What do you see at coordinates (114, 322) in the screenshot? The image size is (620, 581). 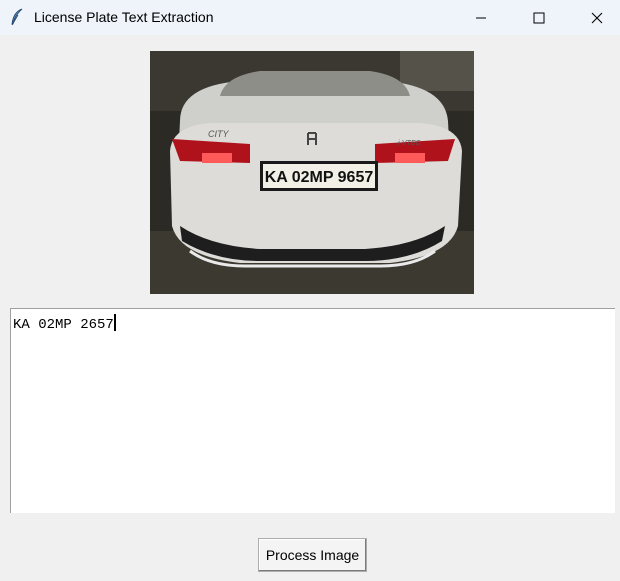 I see `text-caret` at bounding box center [114, 322].